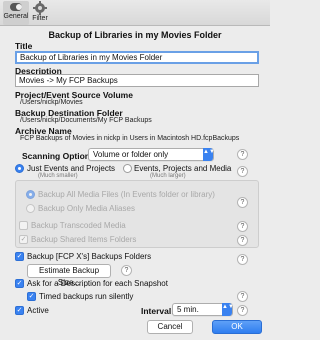 The image size is (320, 340). What do you see at coordinates (19, 310) in the screenshot?
I see `active-checkbox: ✓` at bounding box center [19, 310].